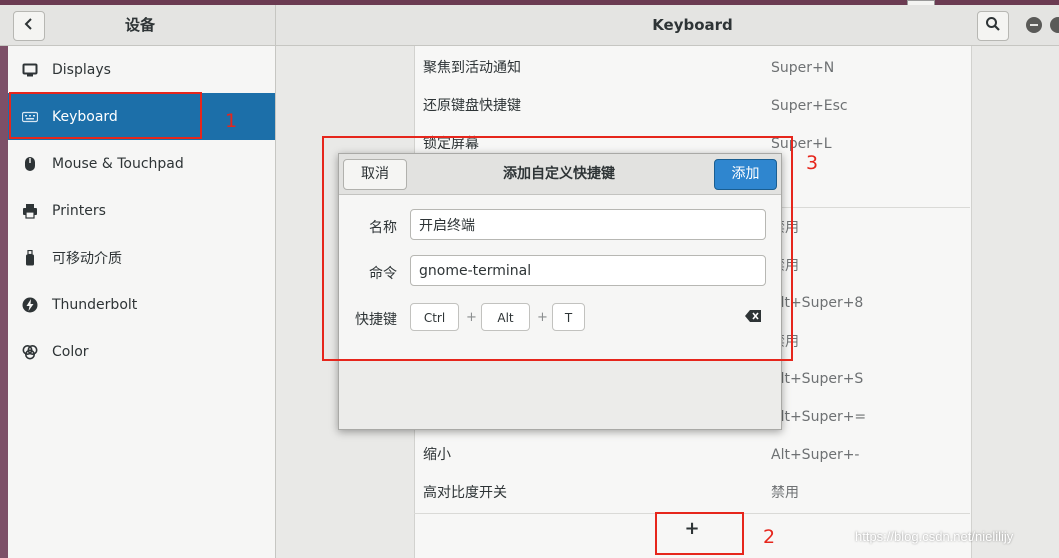 The width and height of the screenshot is (1059, 558). What do you see at coordinates (141, 210) in the screenshot?
I see `sidebar-item-printers: Printers` at bounding box center [141, 210].